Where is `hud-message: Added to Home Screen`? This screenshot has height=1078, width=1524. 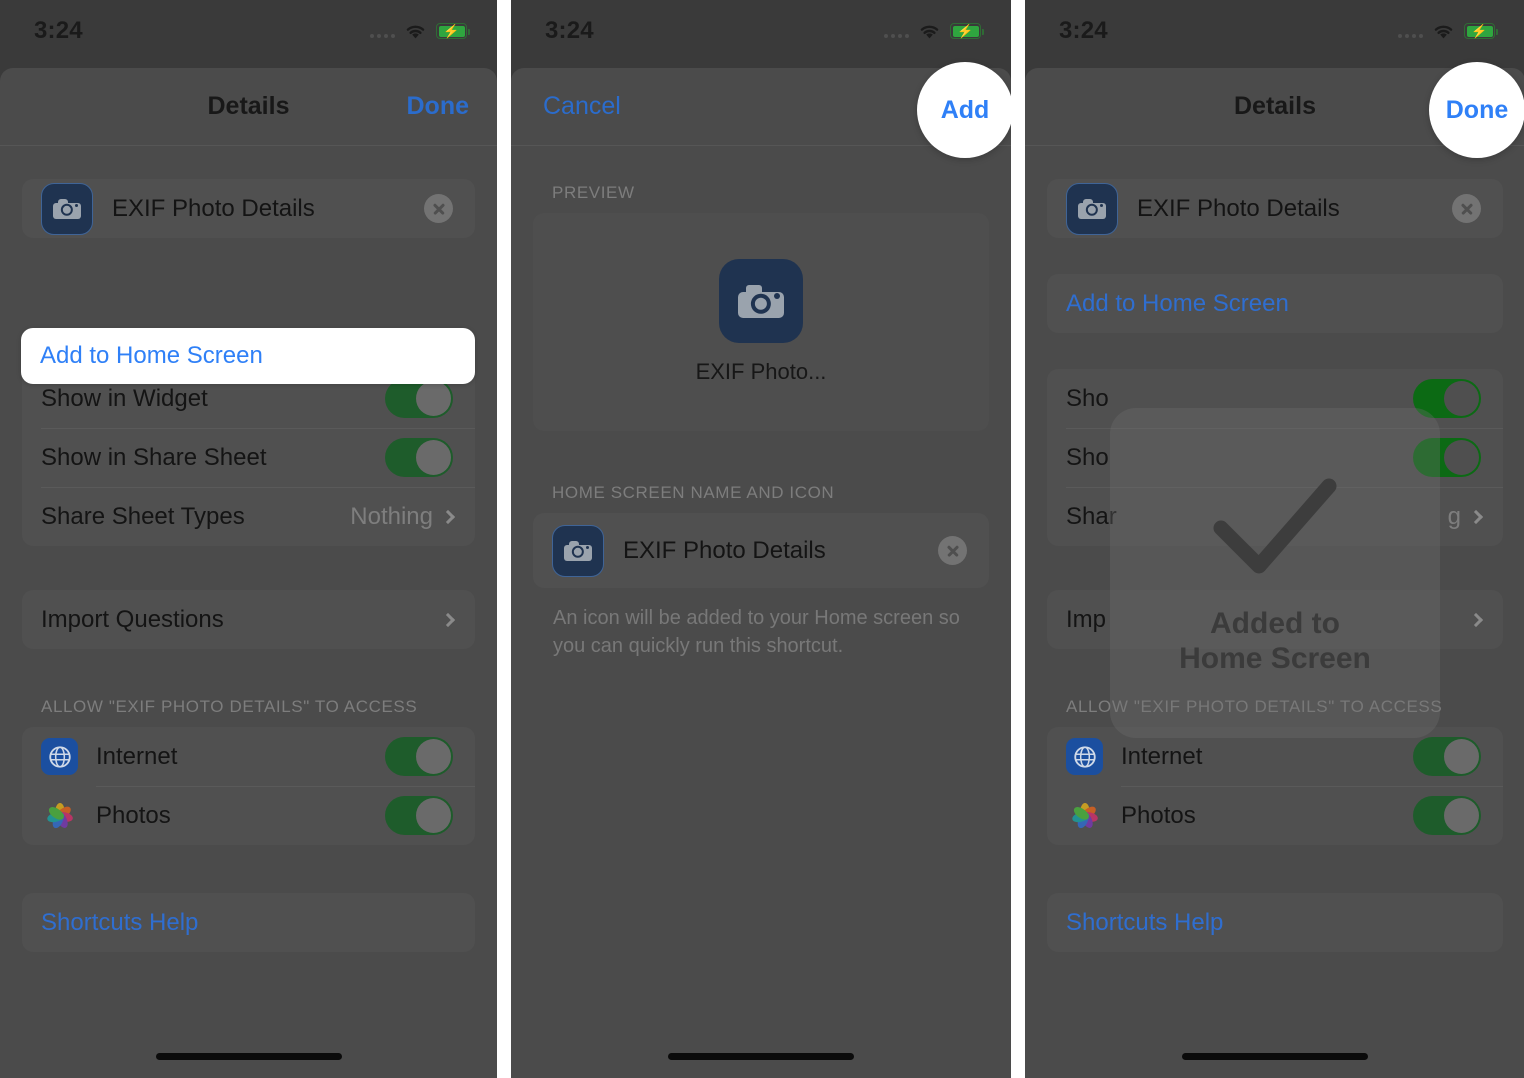 hud-message: Added to Home Screen is located at coordinates (1275, 641).